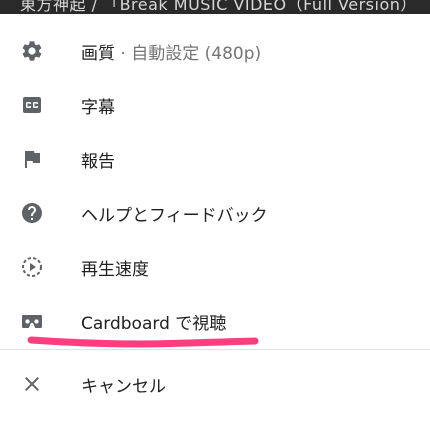  Describe the element at coordinates (123, 386) in the screenshot. I see `cancel-label: キャンセル` at that location.